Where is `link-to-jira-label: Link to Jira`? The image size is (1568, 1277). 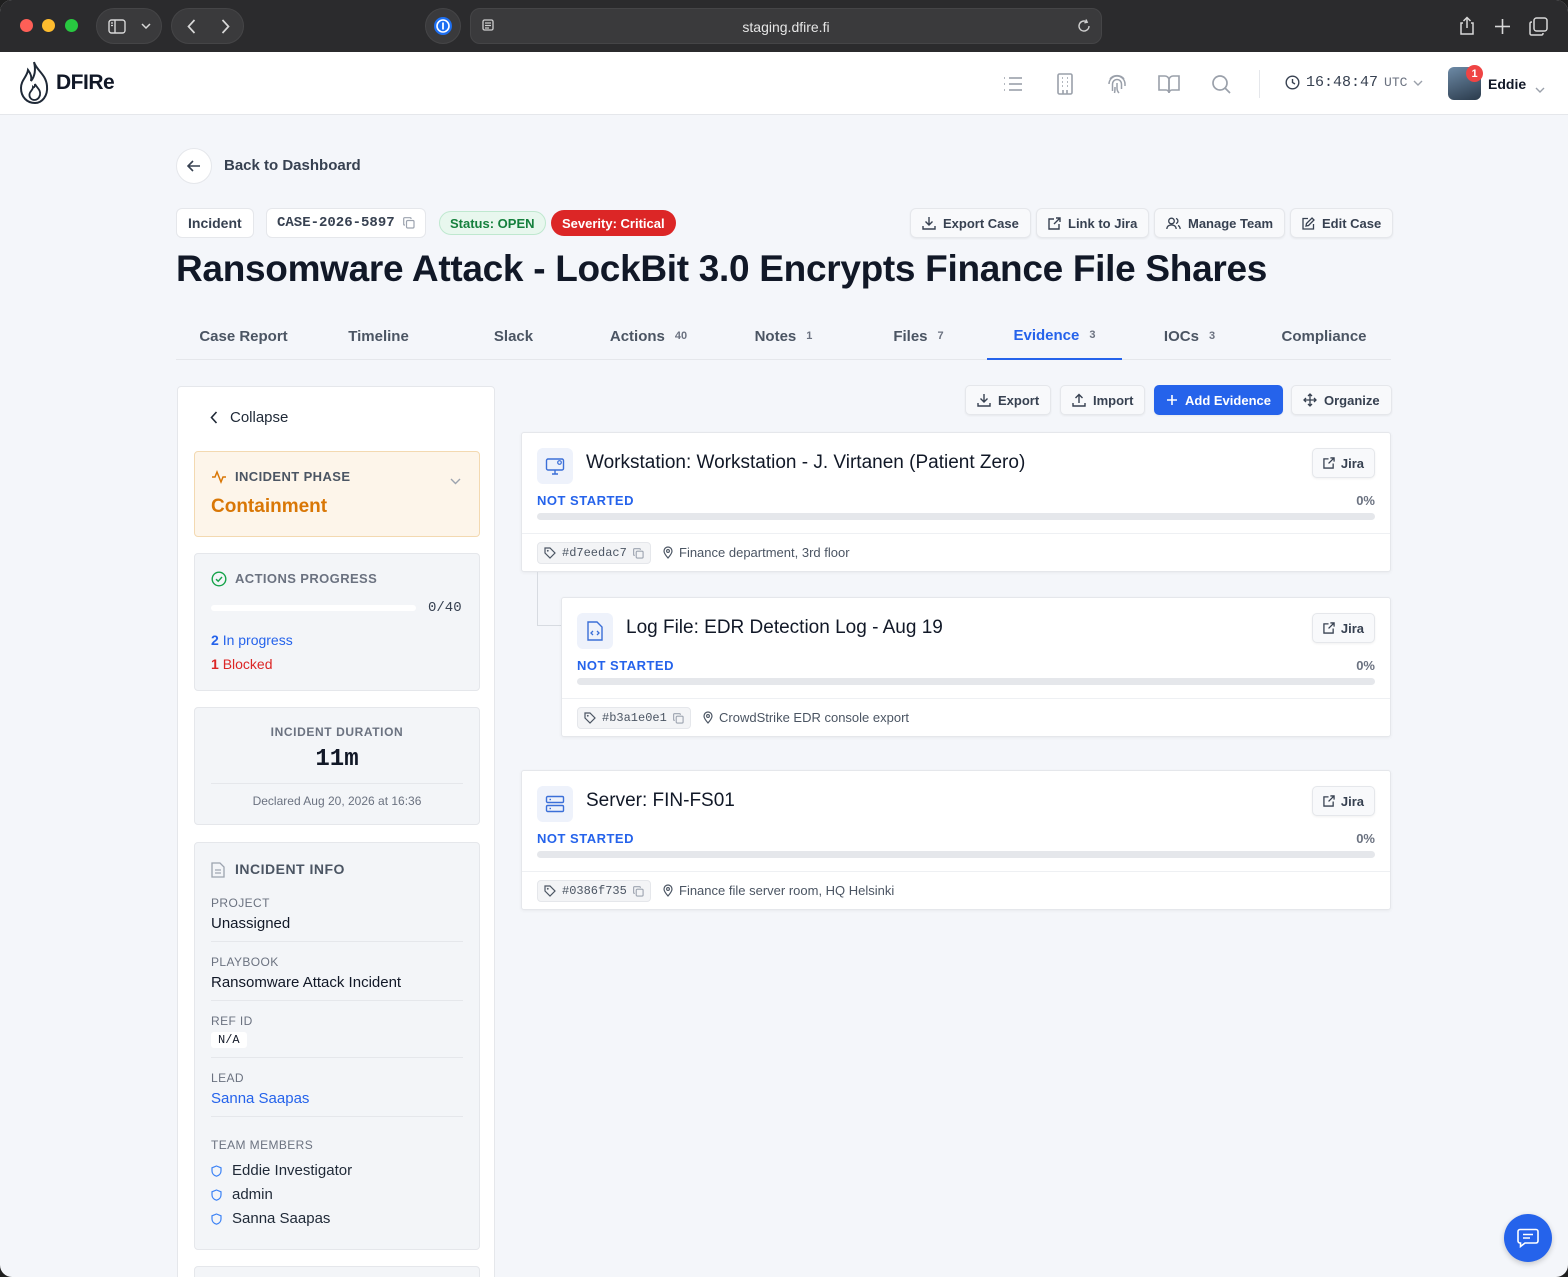 link-to-jira-label: Link to Jira is located at coordinates (1103, 223).